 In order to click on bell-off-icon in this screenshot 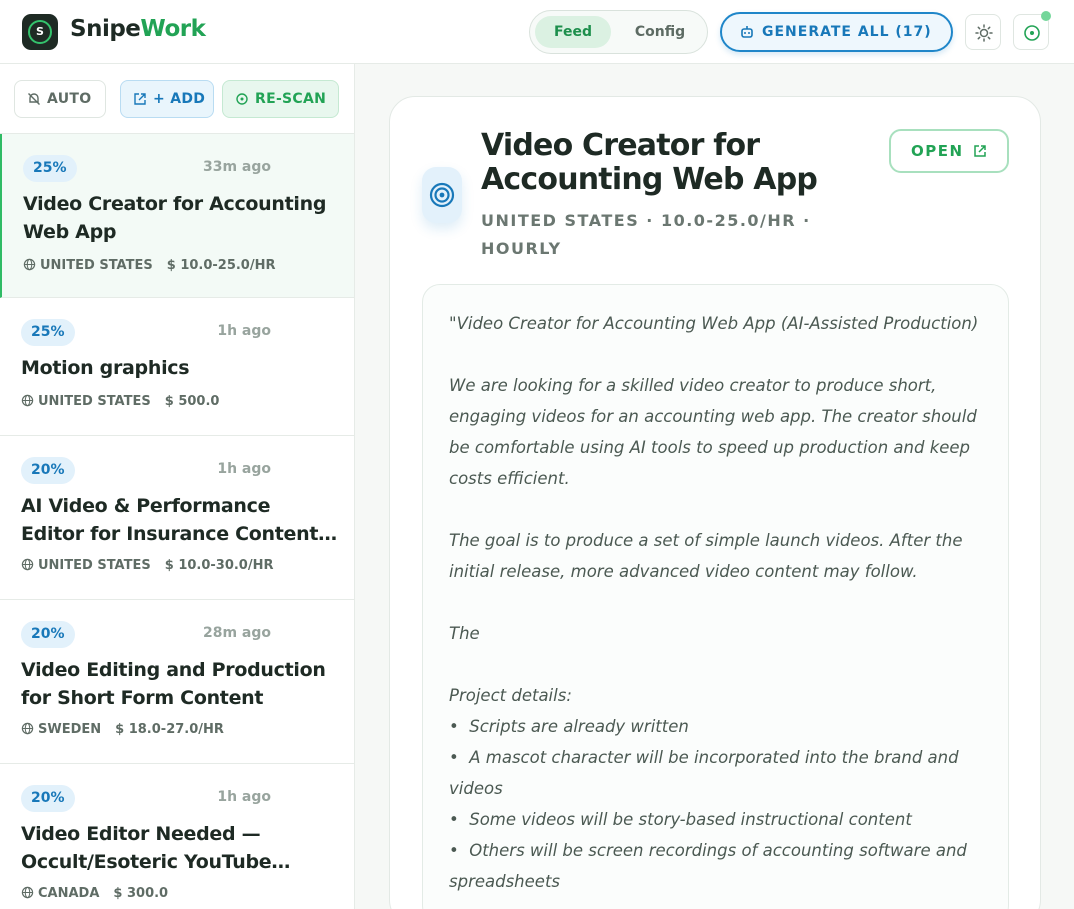, I will do `click(34, 99)`.